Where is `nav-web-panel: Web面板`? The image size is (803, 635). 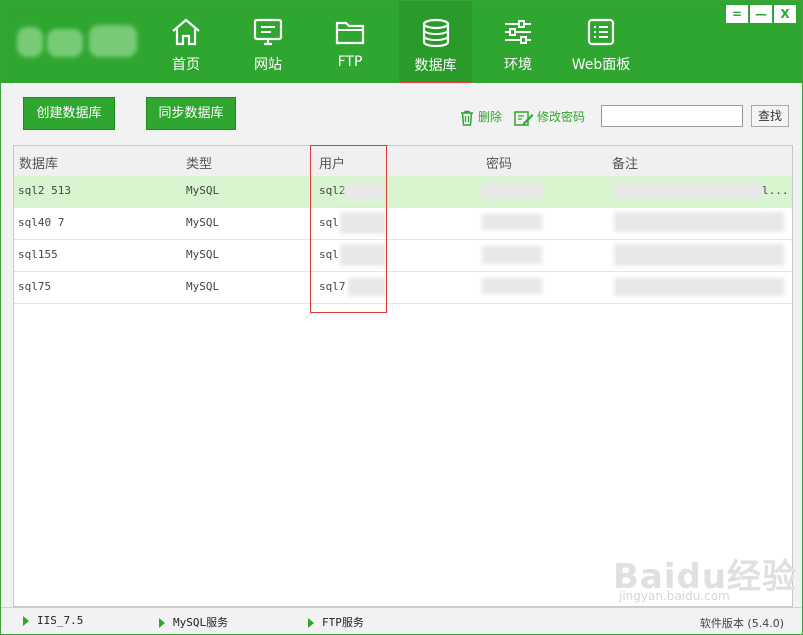
nav-web-panel: Web面板 is located at coordinates (601, 42).